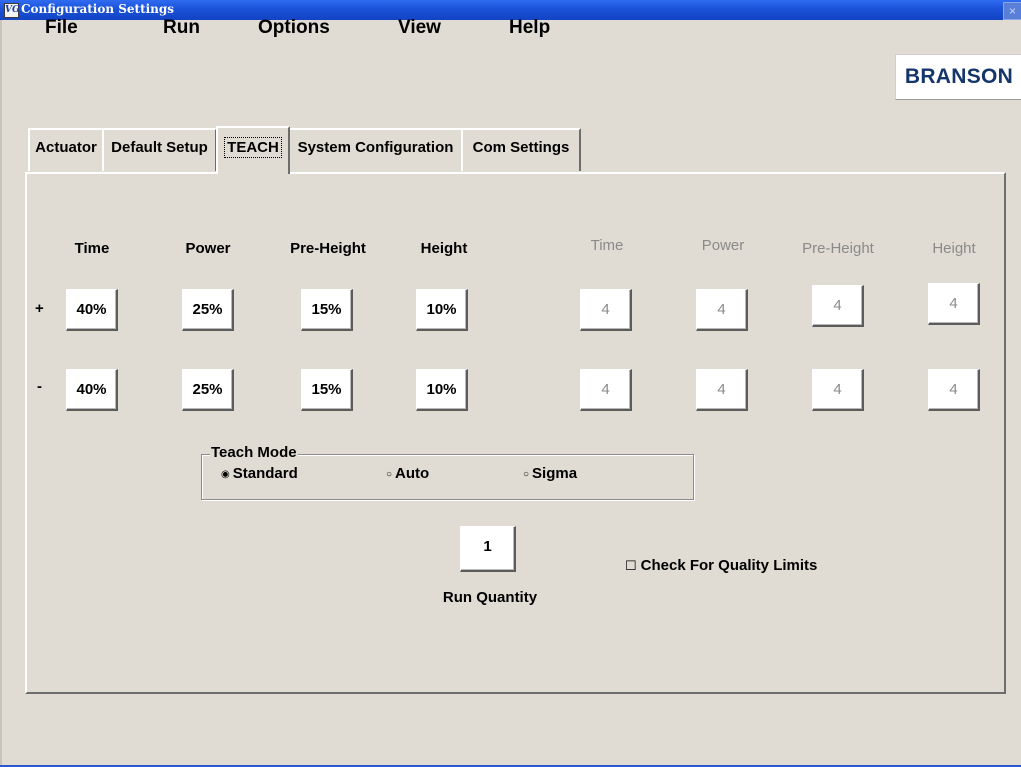 Image resolution: width=1021 pixels, height=767 pixels. I want to click on minus-time-count-field: 4, so click(606, 390).